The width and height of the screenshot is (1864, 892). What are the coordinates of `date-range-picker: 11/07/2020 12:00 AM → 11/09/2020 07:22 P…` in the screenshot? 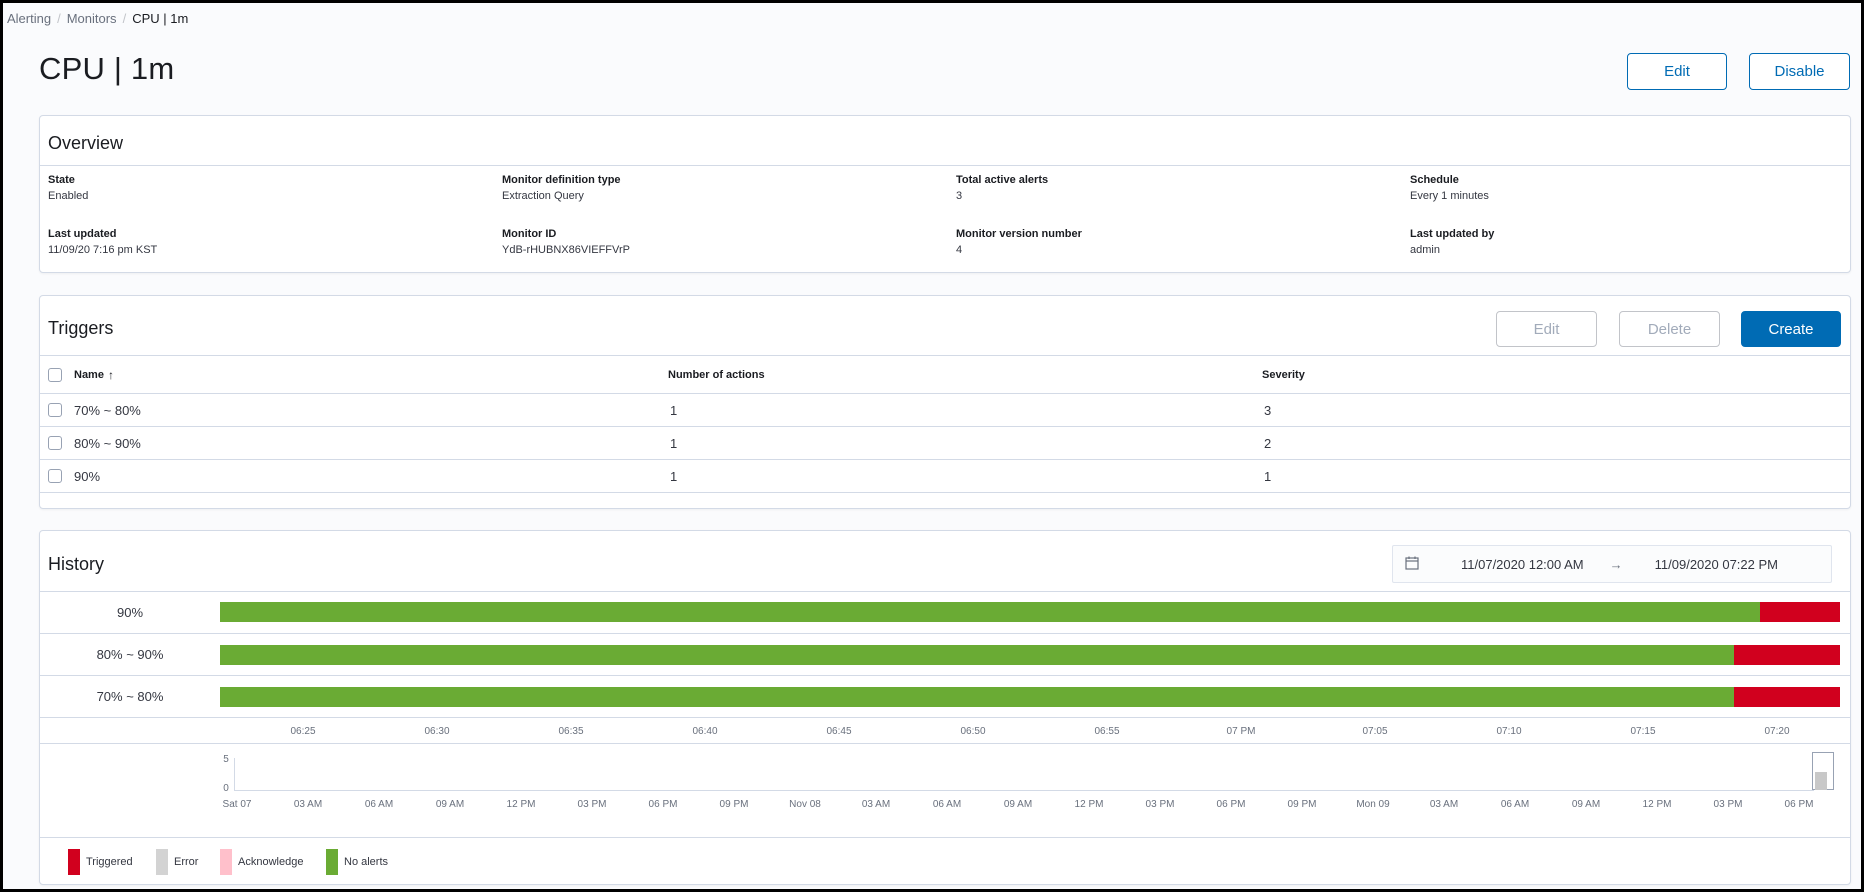 It's located at (1612, 564).